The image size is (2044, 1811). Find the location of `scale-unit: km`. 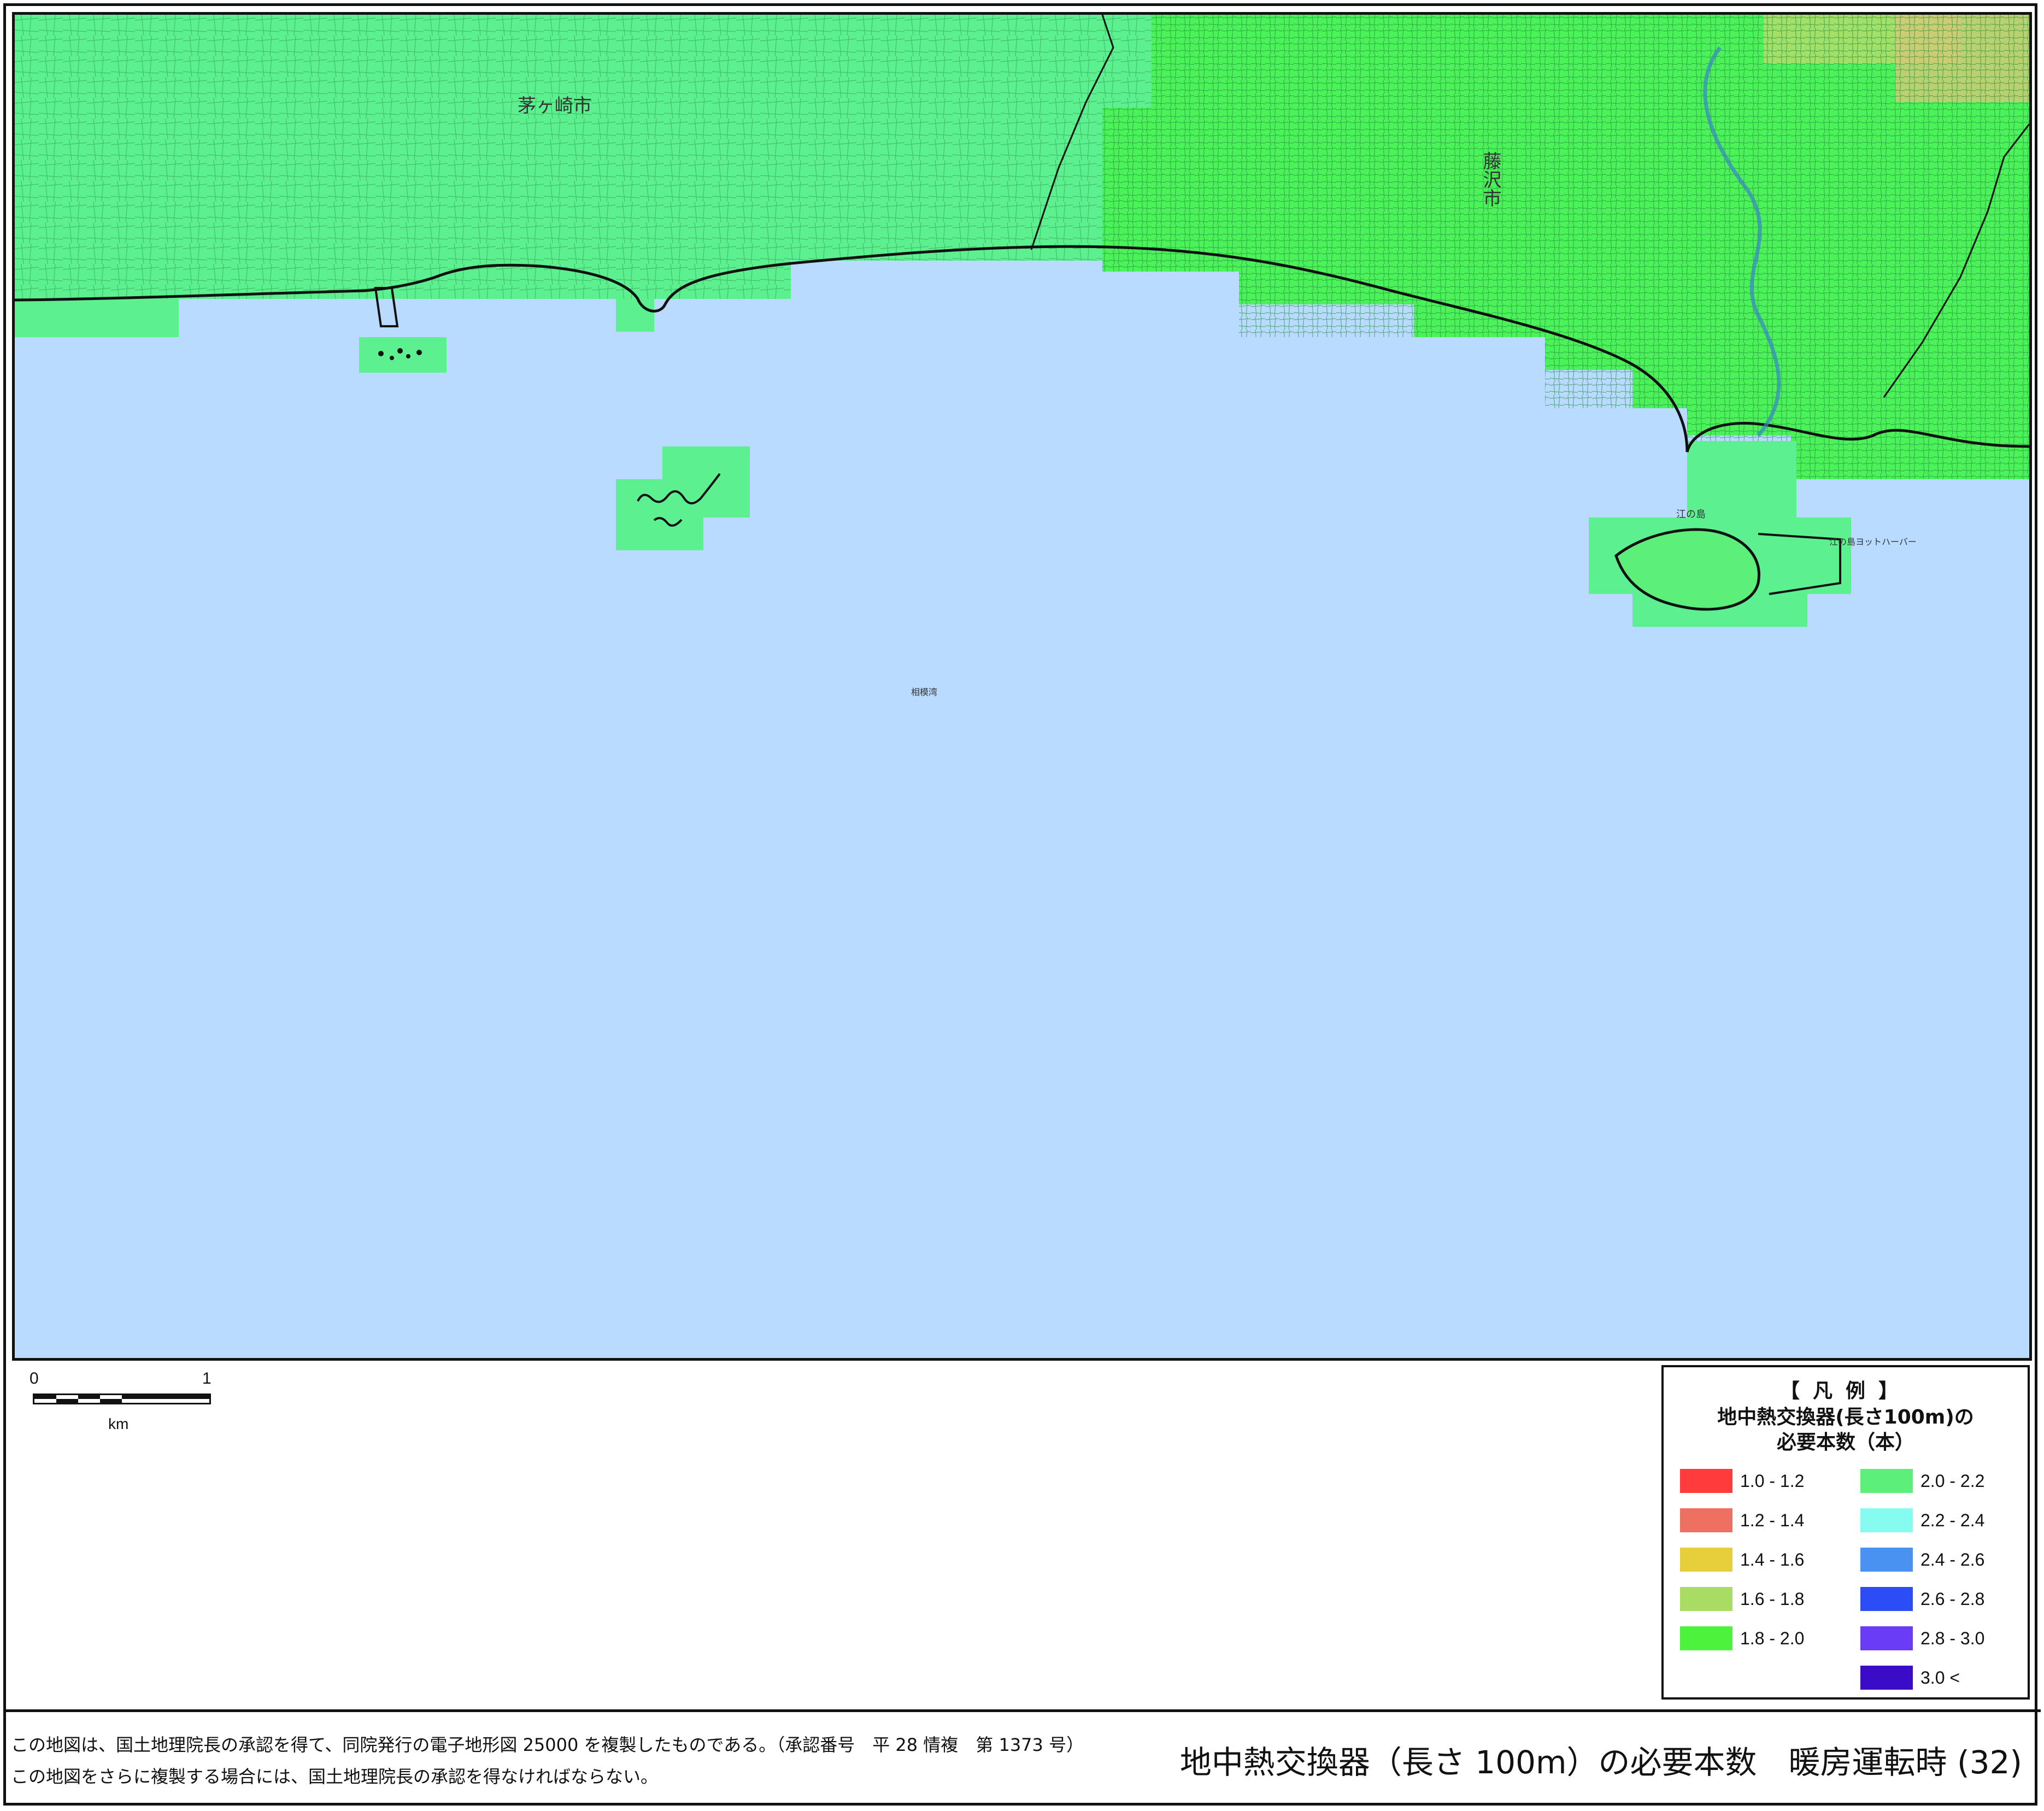

scale-unit: km is located at coordinates (118, 1424).